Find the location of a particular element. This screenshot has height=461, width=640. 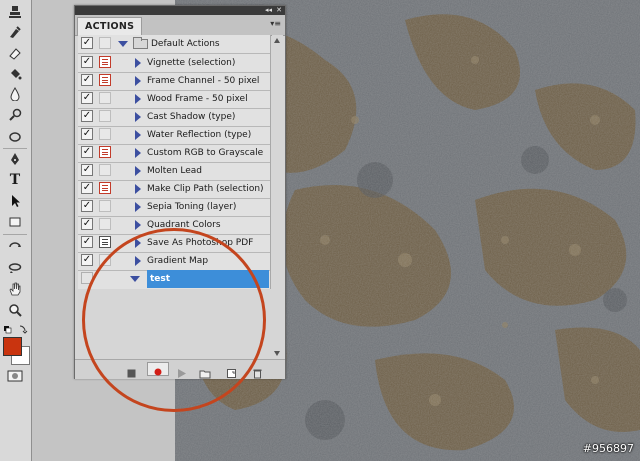

zoom-tool is located at coordinates (15, 310).